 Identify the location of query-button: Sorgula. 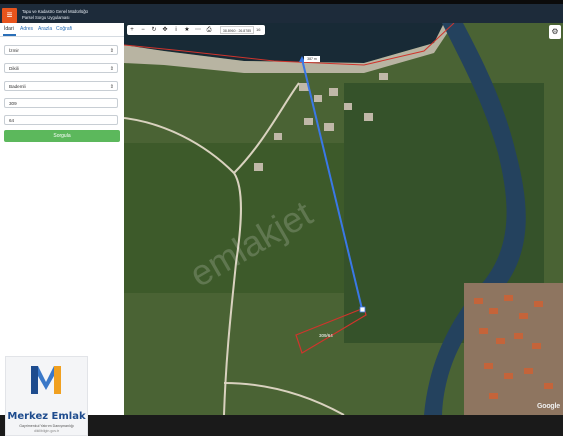
(62, 136).